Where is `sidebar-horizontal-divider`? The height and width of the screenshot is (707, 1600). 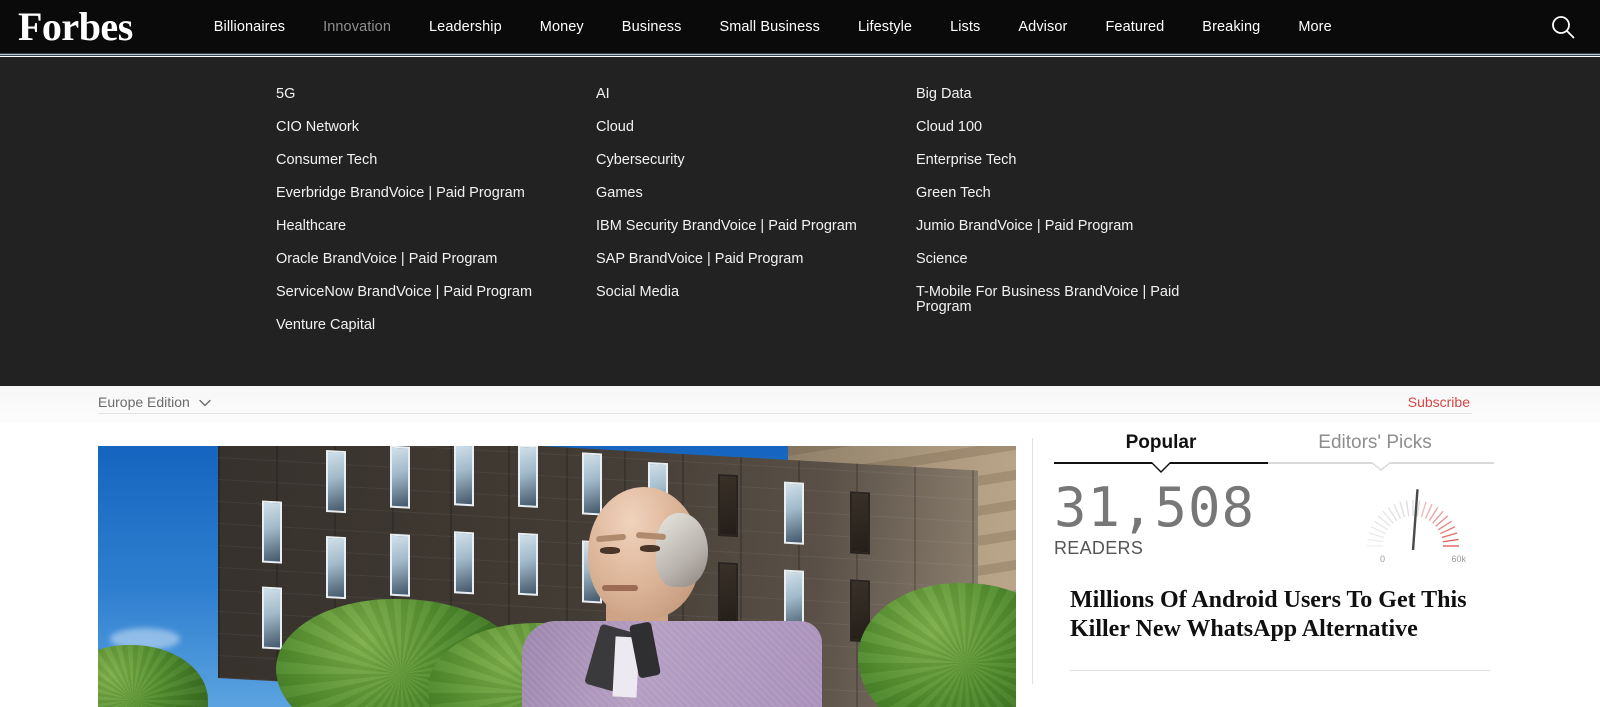
sidebar-horizontal-divider is located at coordinates (1280, 670).